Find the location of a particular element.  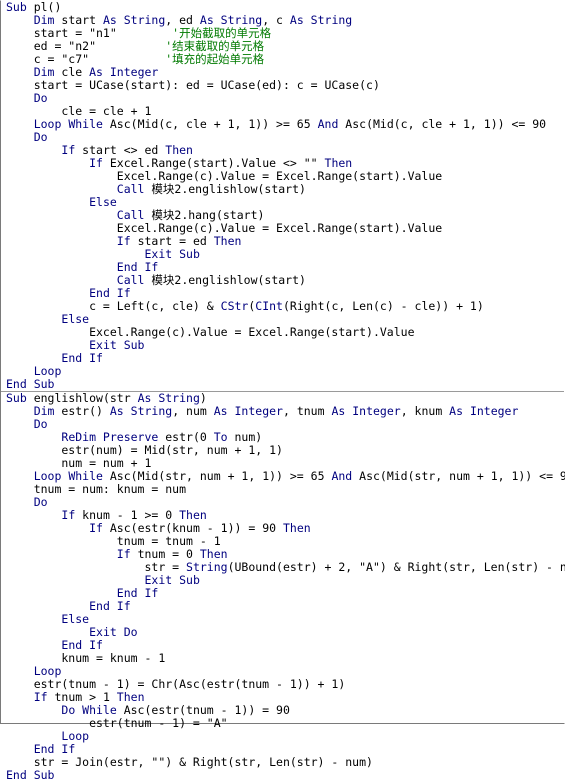

keyword-token: CInt is located at coordinates (269, 306).